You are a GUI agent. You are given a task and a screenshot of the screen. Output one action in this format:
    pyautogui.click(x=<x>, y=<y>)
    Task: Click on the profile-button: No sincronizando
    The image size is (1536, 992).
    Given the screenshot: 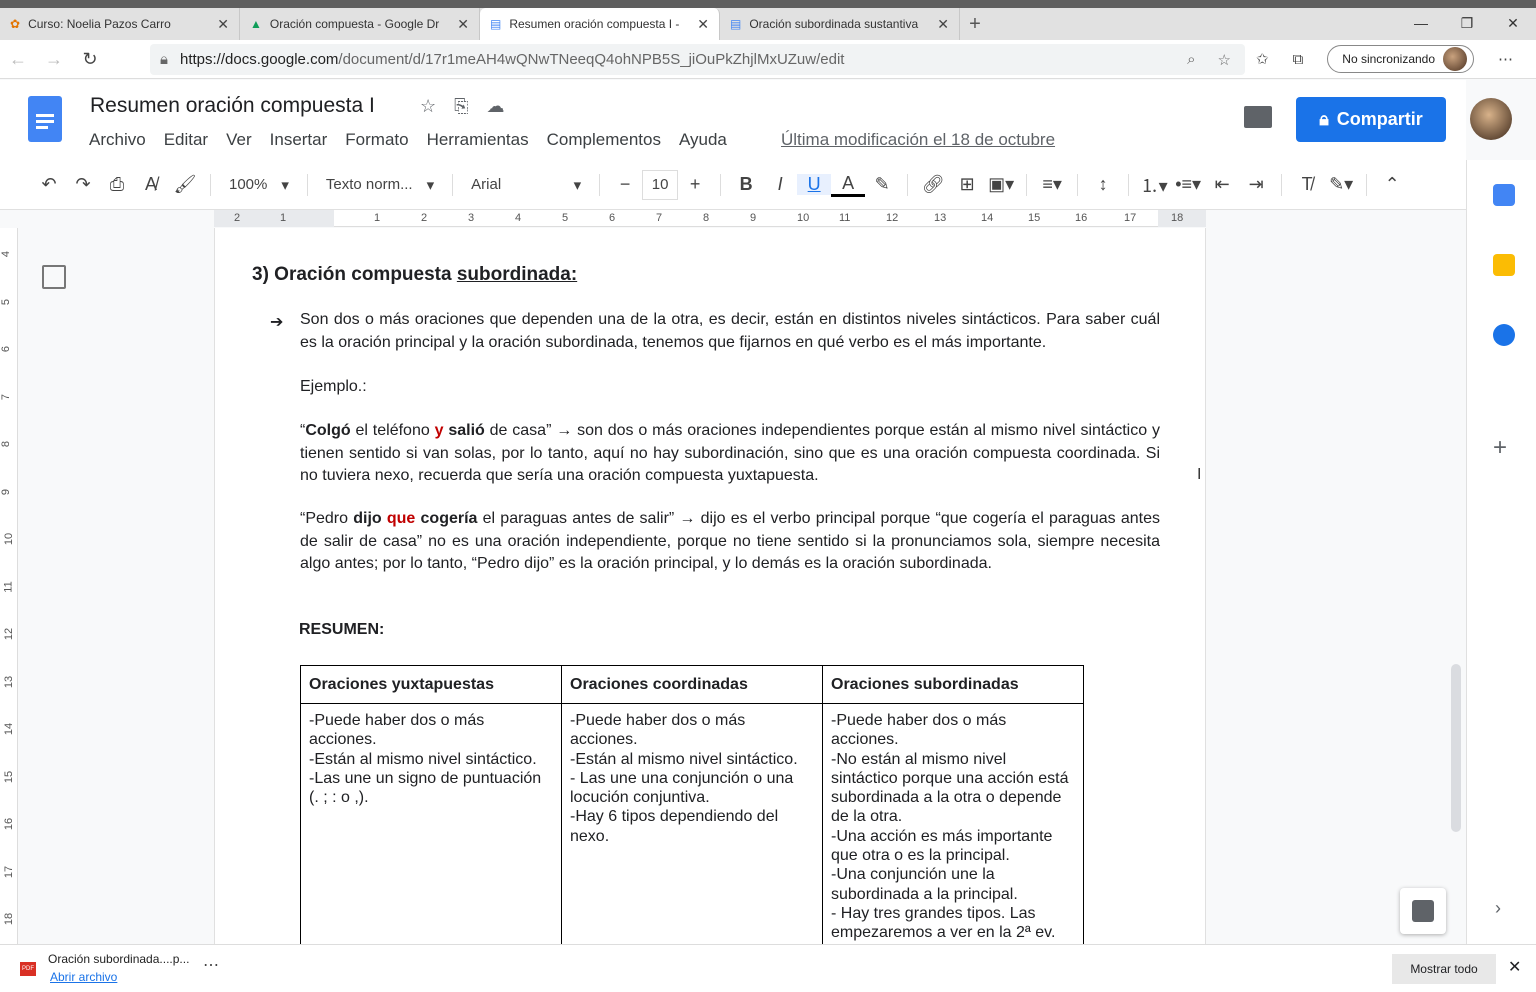 What is the action you would take?
    pyautogui.click(x=1401, y=59)
    